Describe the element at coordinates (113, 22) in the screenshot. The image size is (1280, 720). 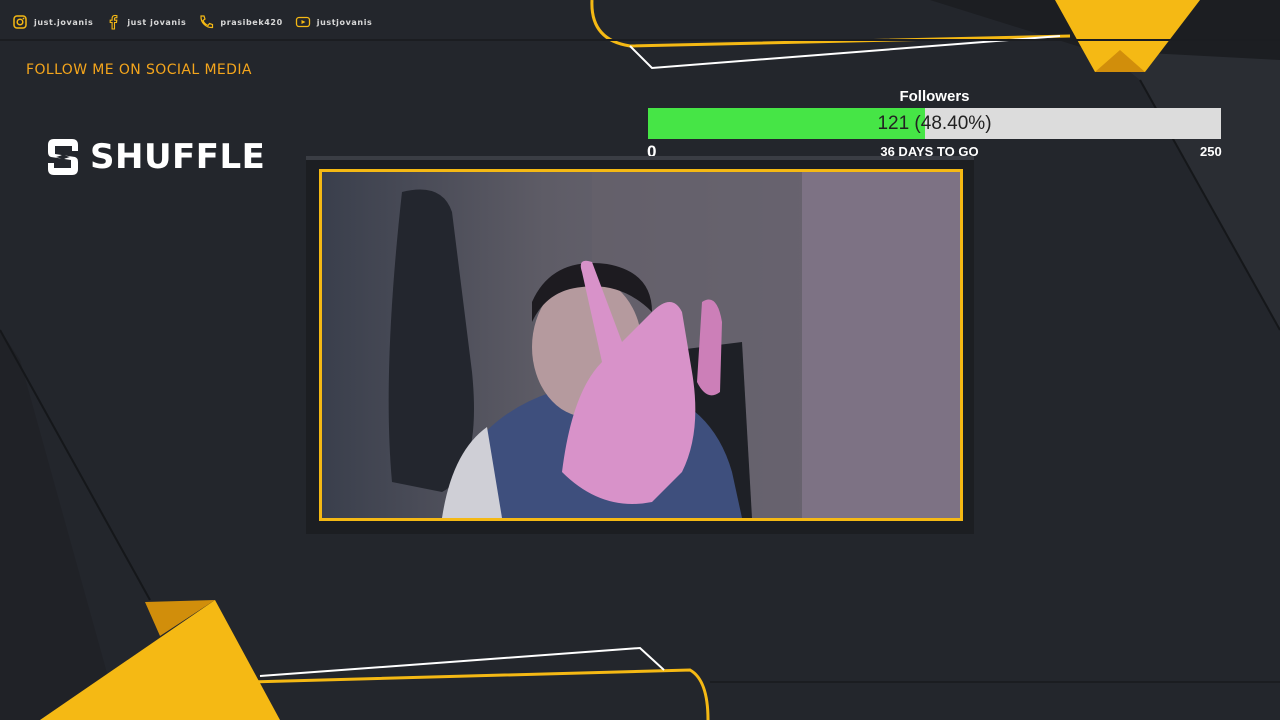
I see `facebook-icon` at that location.